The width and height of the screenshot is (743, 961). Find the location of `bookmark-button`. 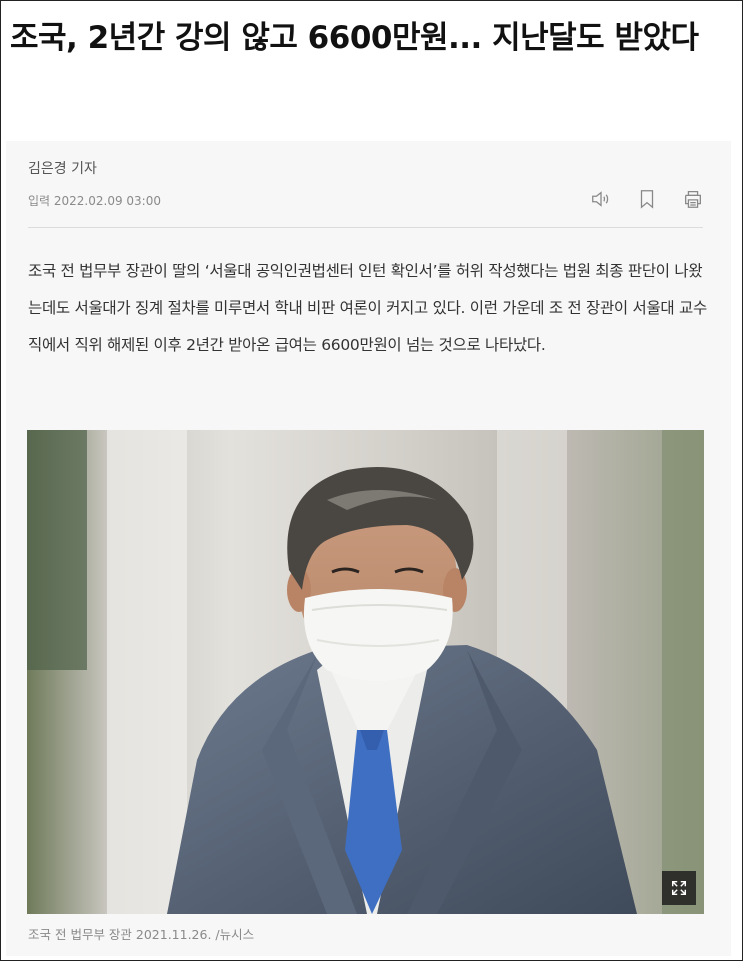

bookmark-button is located at coordinates (647, 199).